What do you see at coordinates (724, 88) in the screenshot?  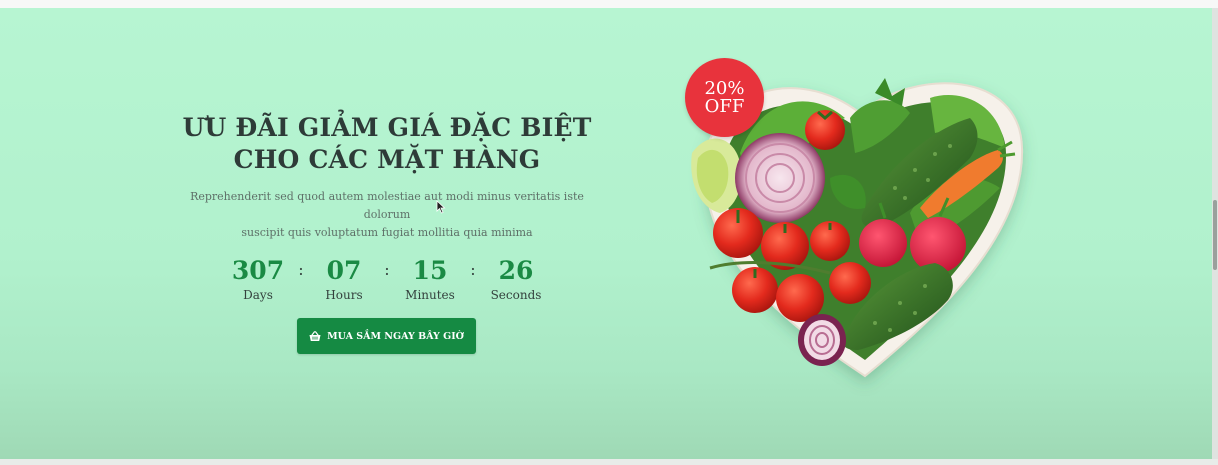 I see `discount-badge-percent: 20%` at bounding box center [724, 88].